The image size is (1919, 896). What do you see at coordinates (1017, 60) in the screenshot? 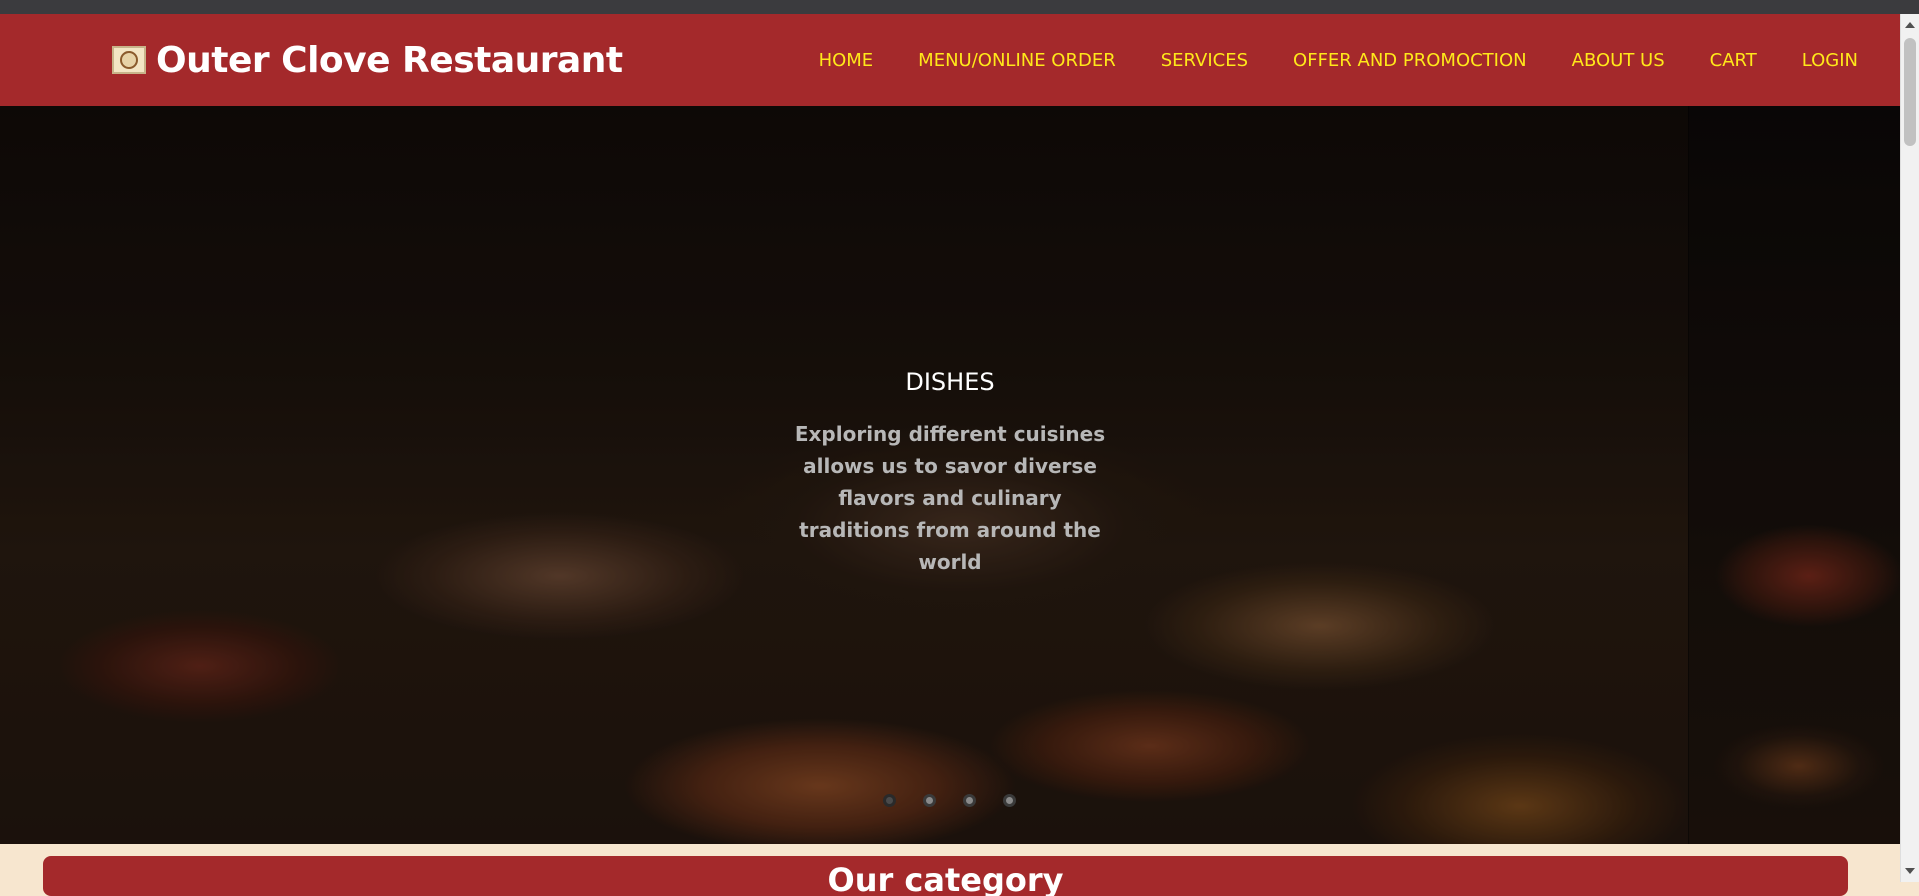
I see `nav-menu-online-order: MENU/ONLINE ORDER` at bounding box center [1017, 60].